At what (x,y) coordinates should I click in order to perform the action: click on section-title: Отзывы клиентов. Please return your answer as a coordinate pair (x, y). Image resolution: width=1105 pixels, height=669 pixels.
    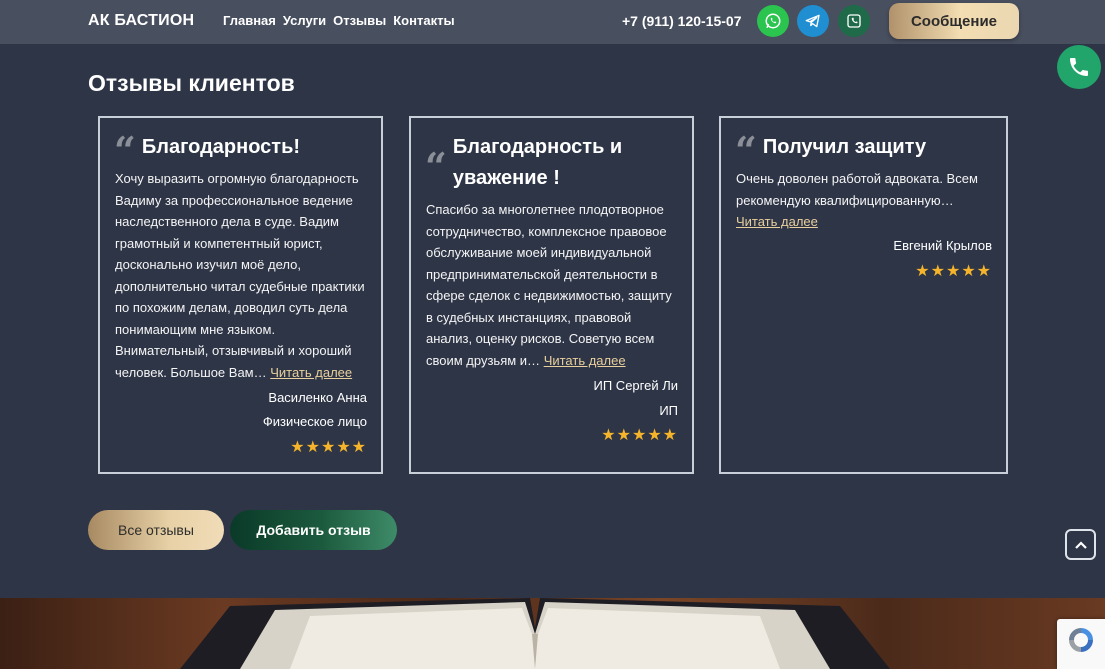
    Looking at the image, I should click on (191, 83).